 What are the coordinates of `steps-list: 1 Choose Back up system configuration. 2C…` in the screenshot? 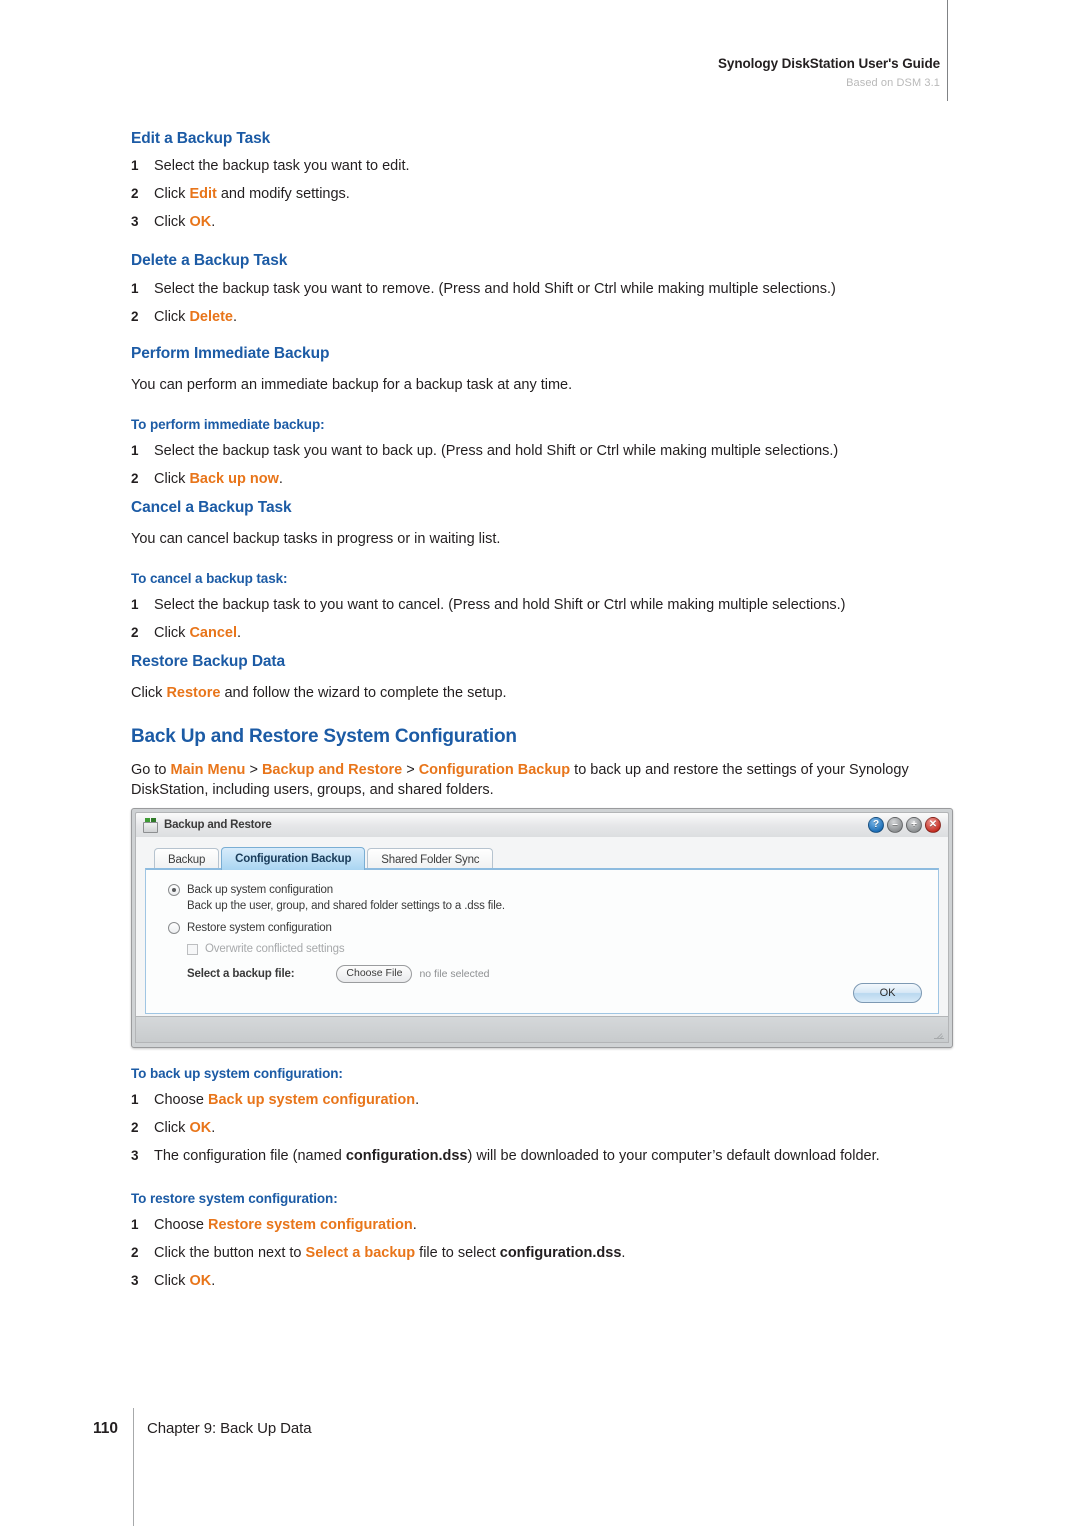 It's located at (536, 1128).